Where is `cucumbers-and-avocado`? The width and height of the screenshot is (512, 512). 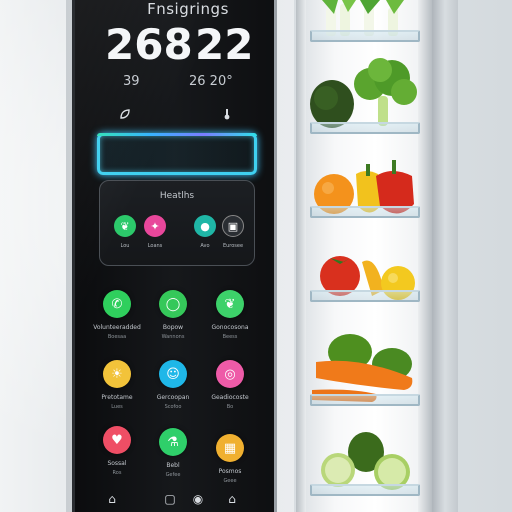
cucumbers-and-avocado is located at coordinates (365, 461).